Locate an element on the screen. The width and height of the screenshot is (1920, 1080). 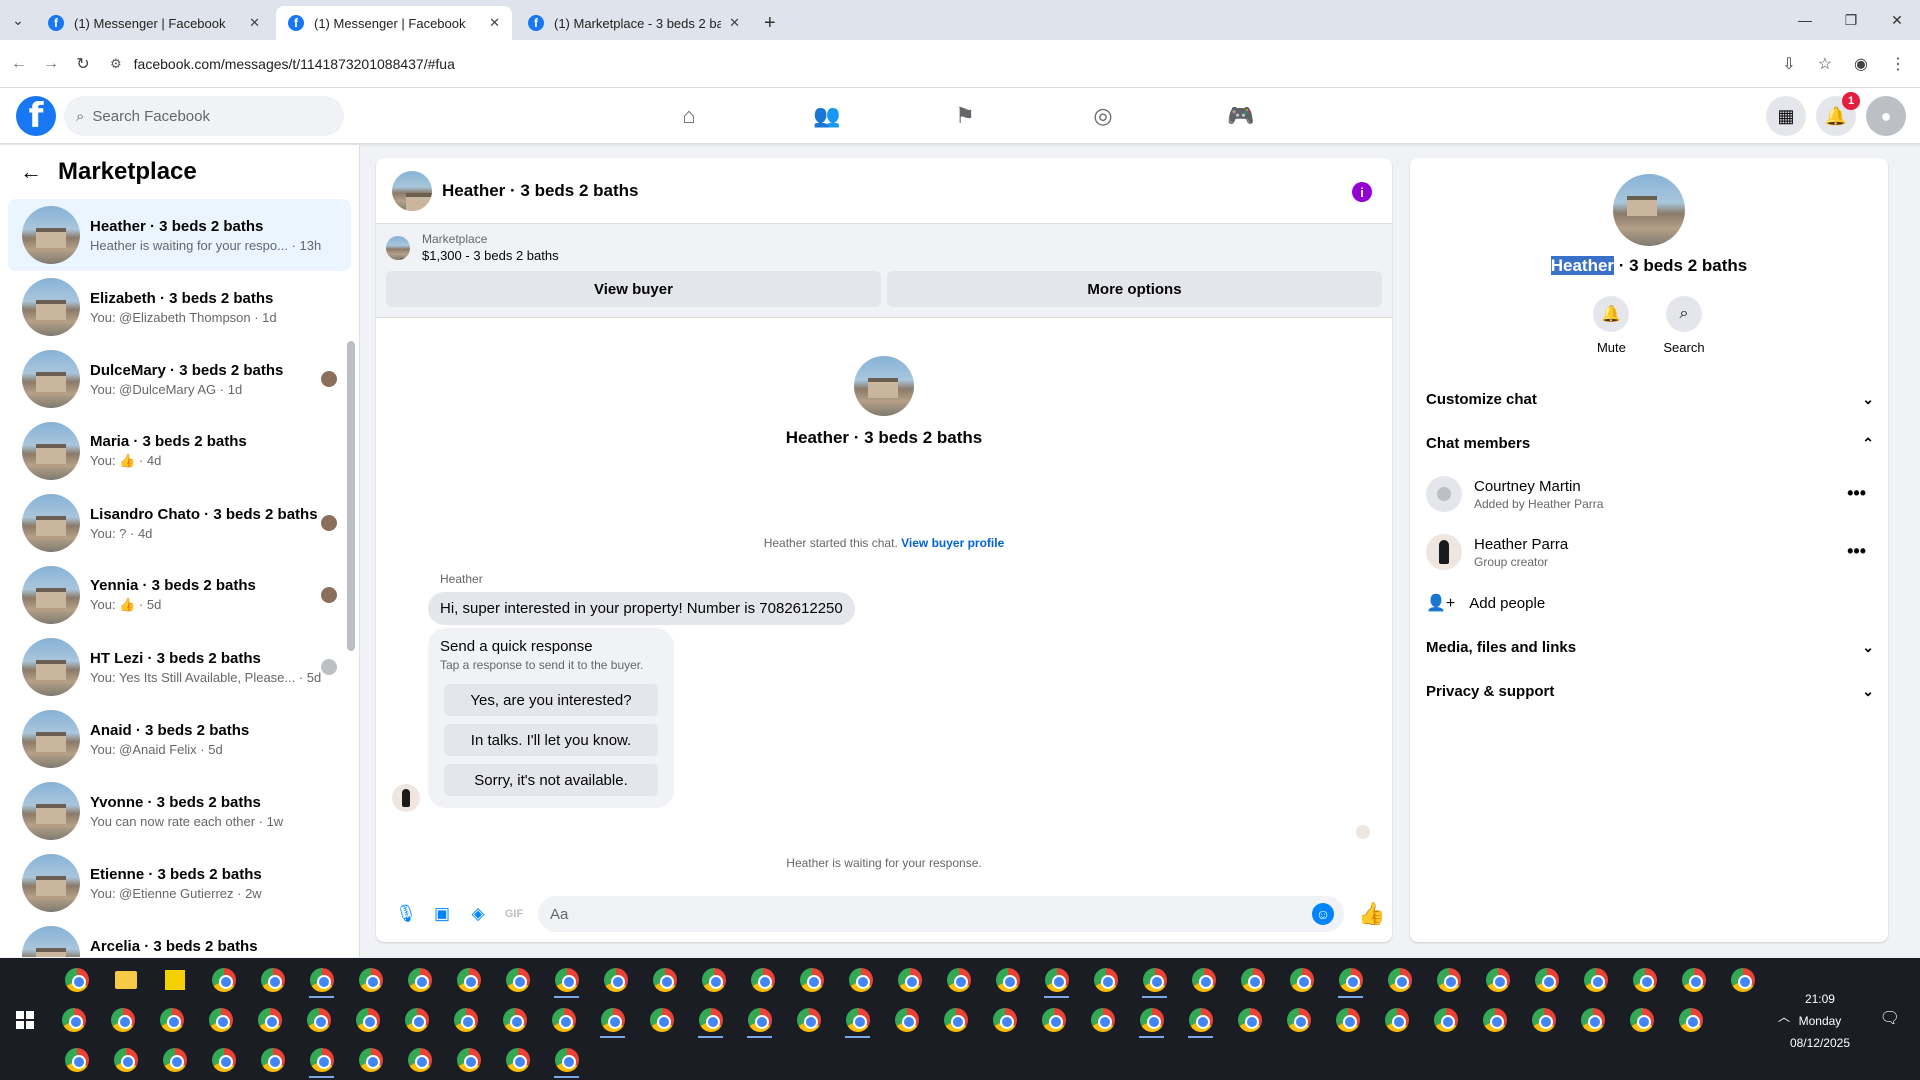
windows-start-icon is located at coordinates (24, 1020).